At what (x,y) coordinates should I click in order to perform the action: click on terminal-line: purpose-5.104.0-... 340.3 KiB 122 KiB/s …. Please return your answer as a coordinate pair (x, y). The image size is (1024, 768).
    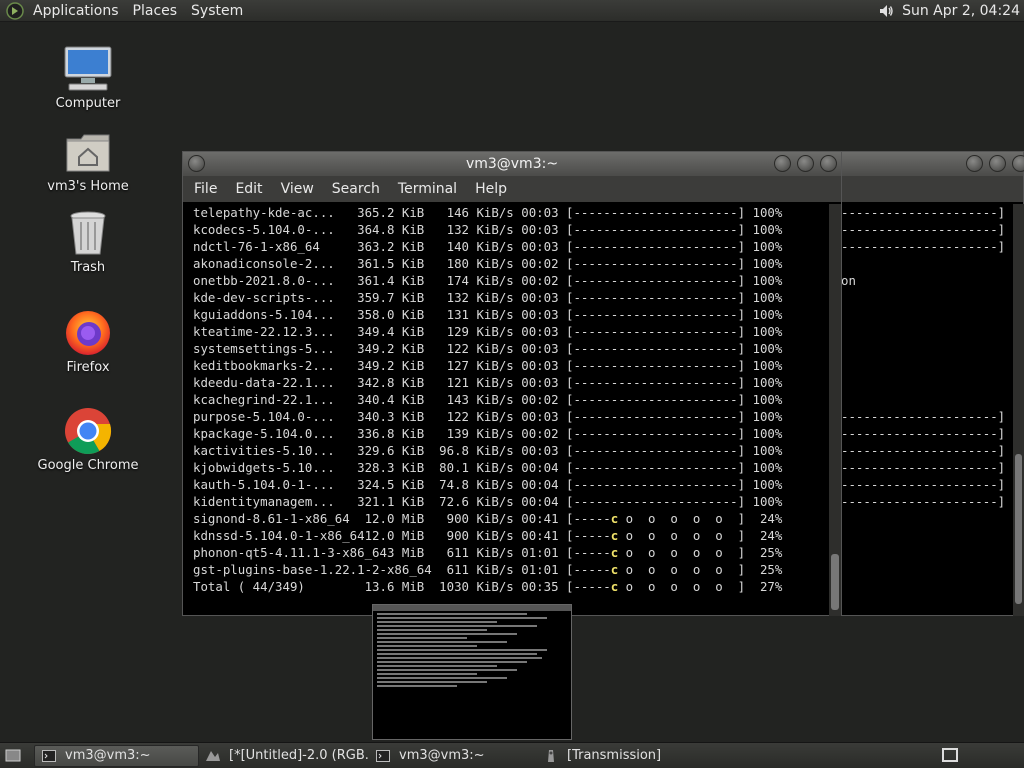
    Looking at the image, I should click on (488, 416).